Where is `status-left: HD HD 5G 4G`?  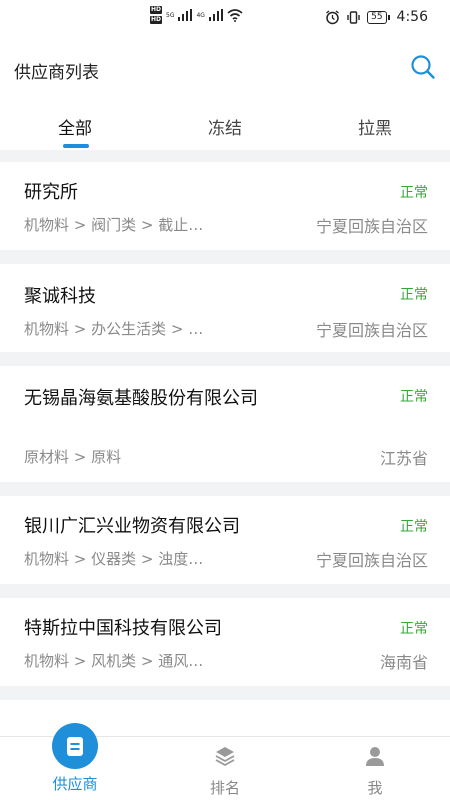 status-left: HD HD 5G 4G is located at coordinates (196, 15).